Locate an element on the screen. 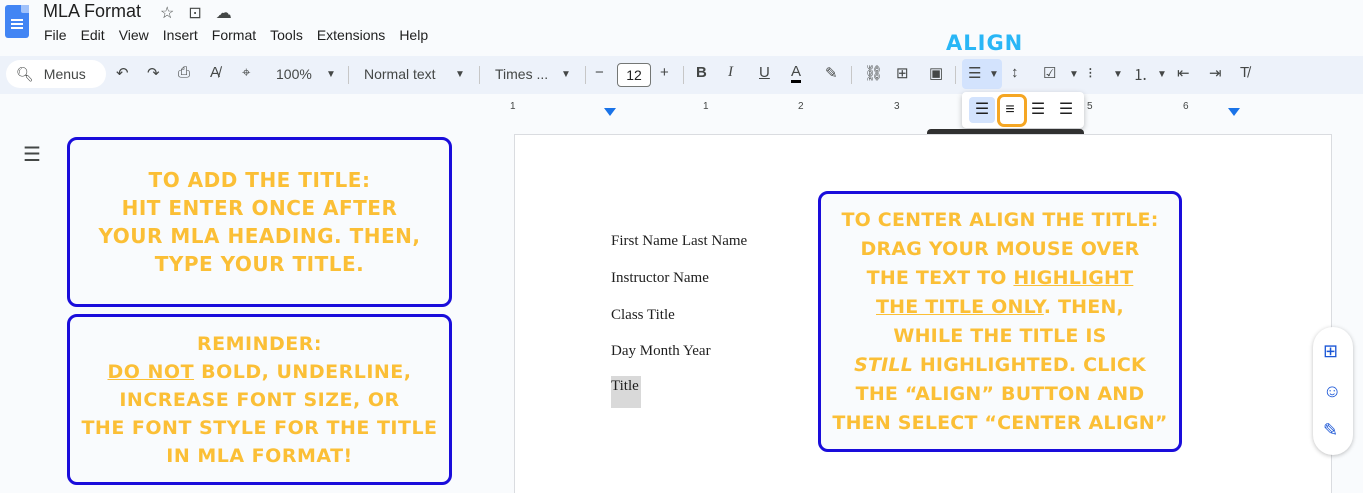 This screenshot has height=493, width=1363. zoom-select: 100% is located at coordinates (294, 74).